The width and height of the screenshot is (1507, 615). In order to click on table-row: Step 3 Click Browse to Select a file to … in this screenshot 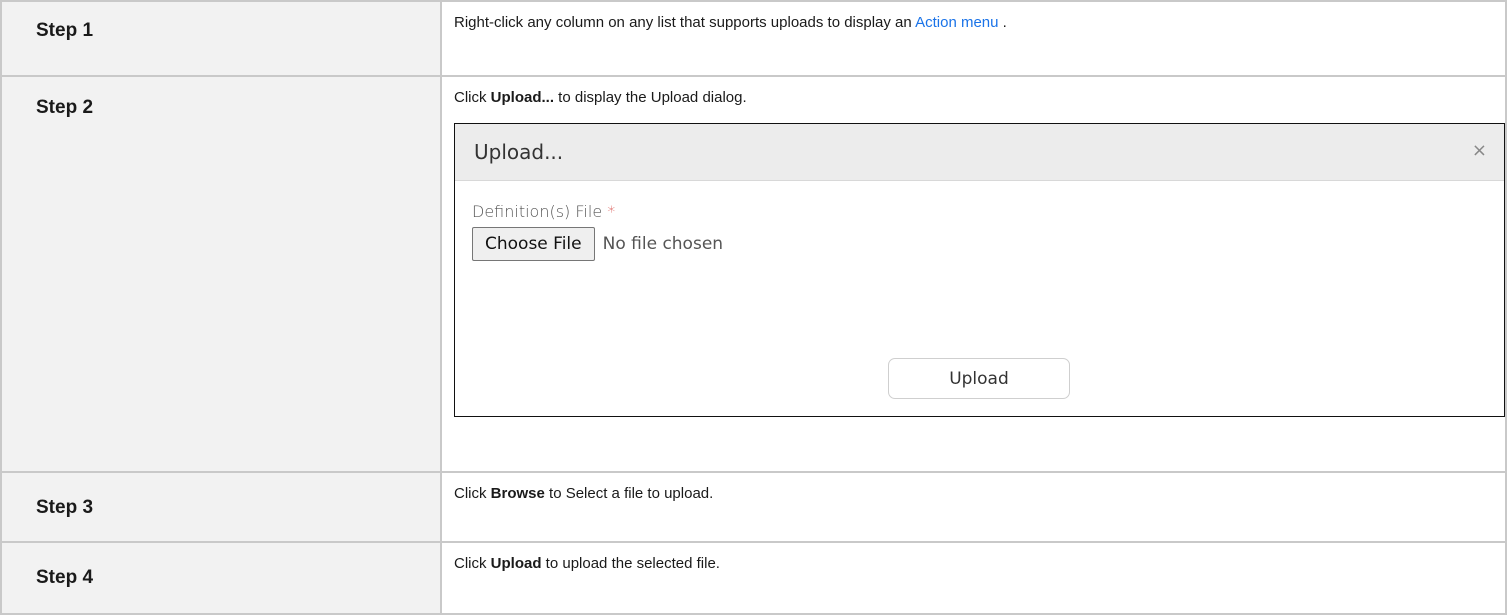, I will do `click(753, 507)`.